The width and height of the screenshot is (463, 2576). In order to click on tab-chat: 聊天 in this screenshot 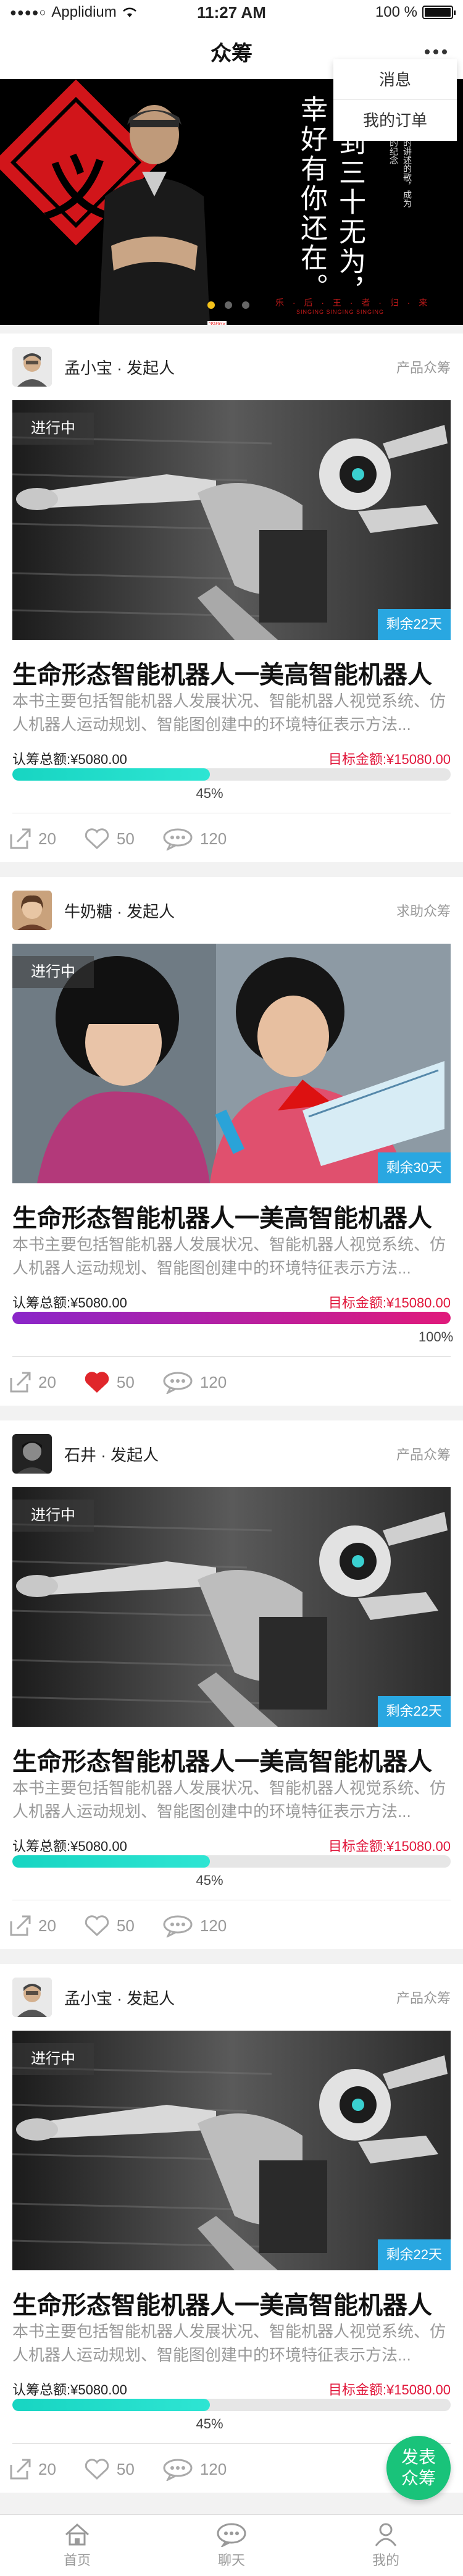, I will do `click(231, 2546)`.